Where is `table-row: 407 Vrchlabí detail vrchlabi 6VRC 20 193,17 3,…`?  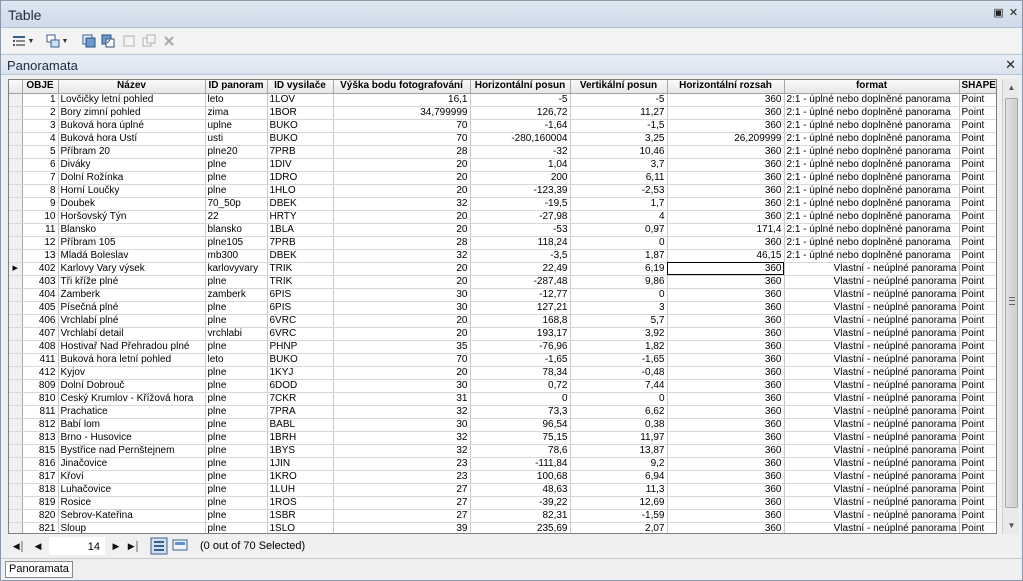
table-row: 407 Vrchlabí detail vrchlabi 6VRC 20 193,17 3,… is located at coordinates (502, 334).